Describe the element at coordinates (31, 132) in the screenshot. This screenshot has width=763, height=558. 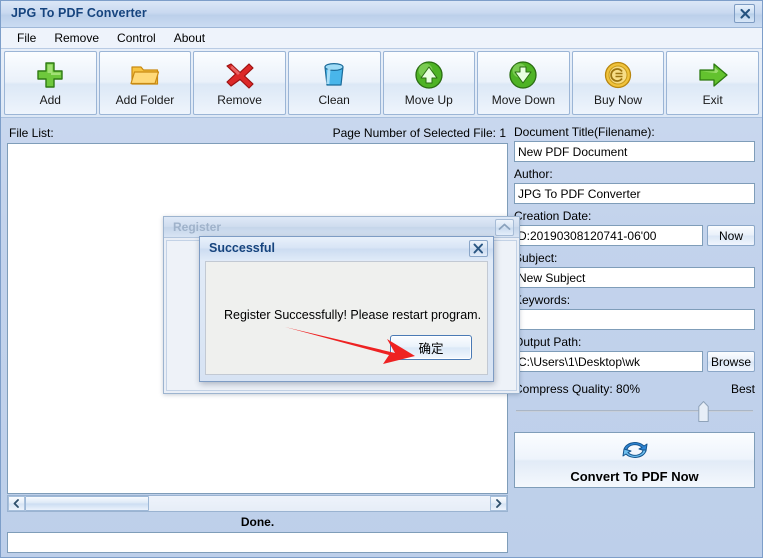
I see `file-list-label: File List:` at that location.